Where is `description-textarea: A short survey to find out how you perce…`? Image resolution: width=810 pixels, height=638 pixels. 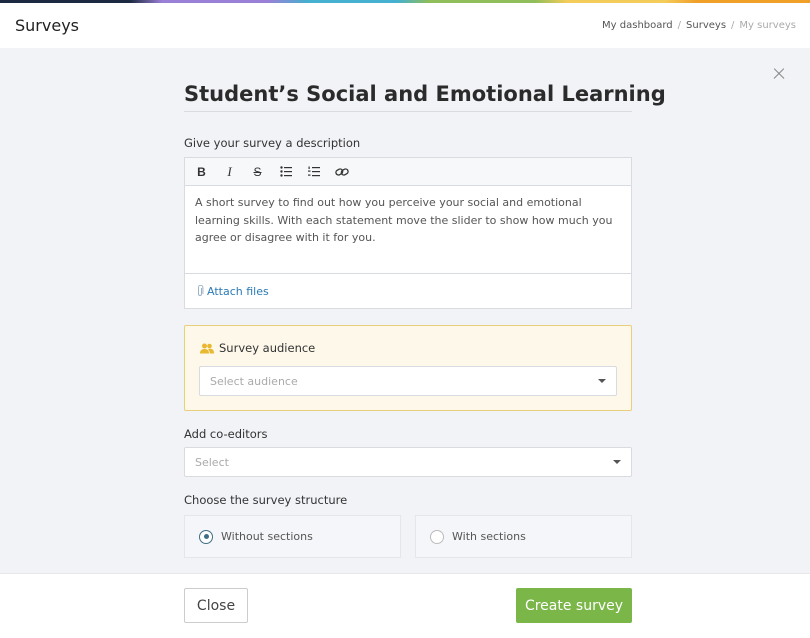 description-textarea: A short survey to find out how you perce… is located at coordinates (408, 230).